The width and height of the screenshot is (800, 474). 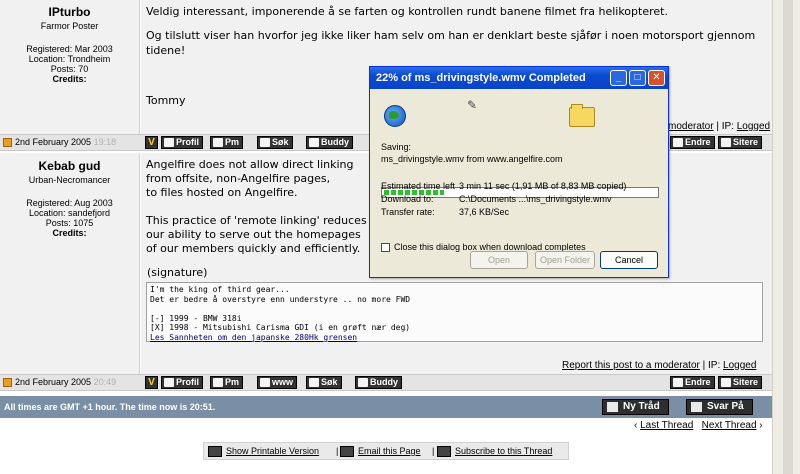 I want to click on post2-posts: Posts: 1075, so click(x=69, y=223).